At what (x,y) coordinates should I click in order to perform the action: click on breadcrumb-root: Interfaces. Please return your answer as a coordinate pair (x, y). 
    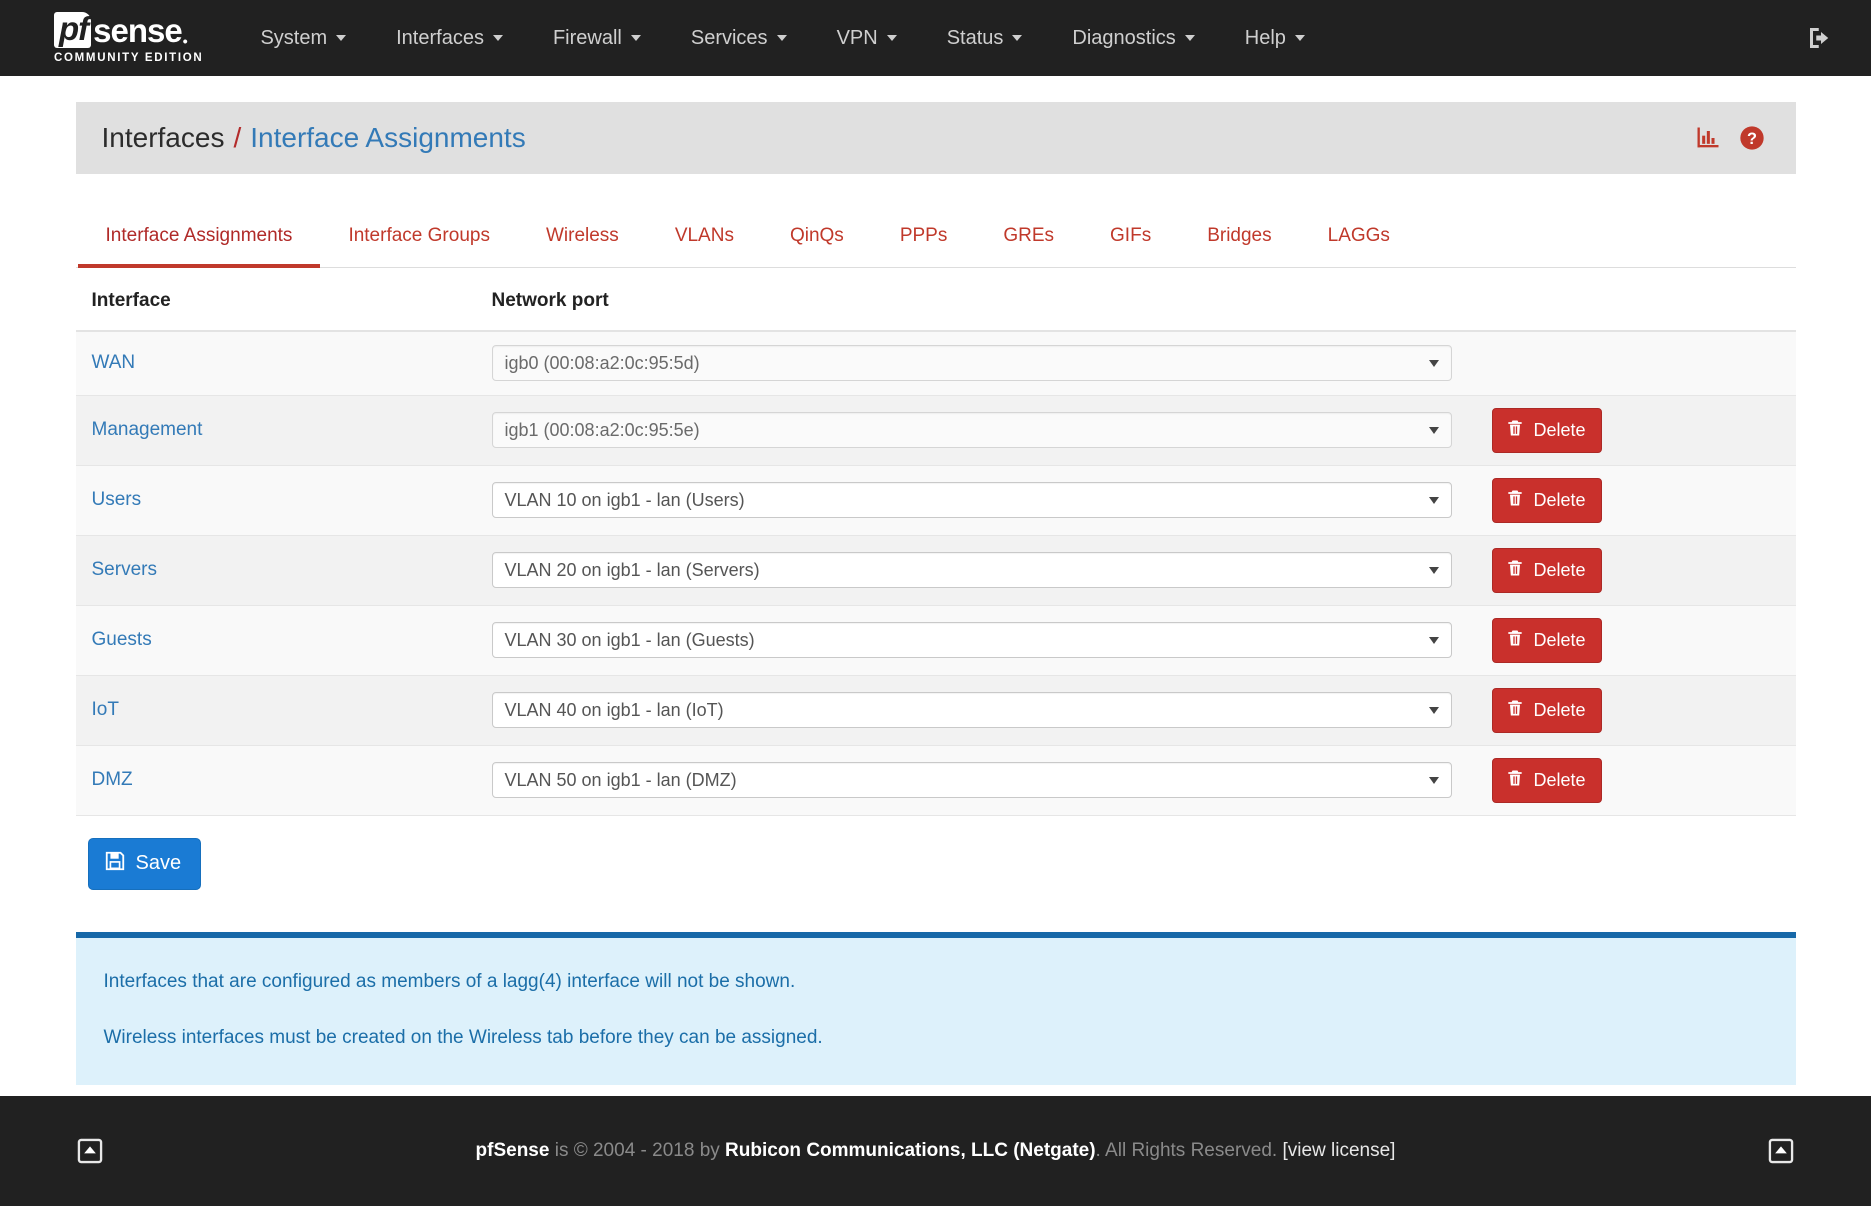
    Looking at the image, I should click on (163, 138).